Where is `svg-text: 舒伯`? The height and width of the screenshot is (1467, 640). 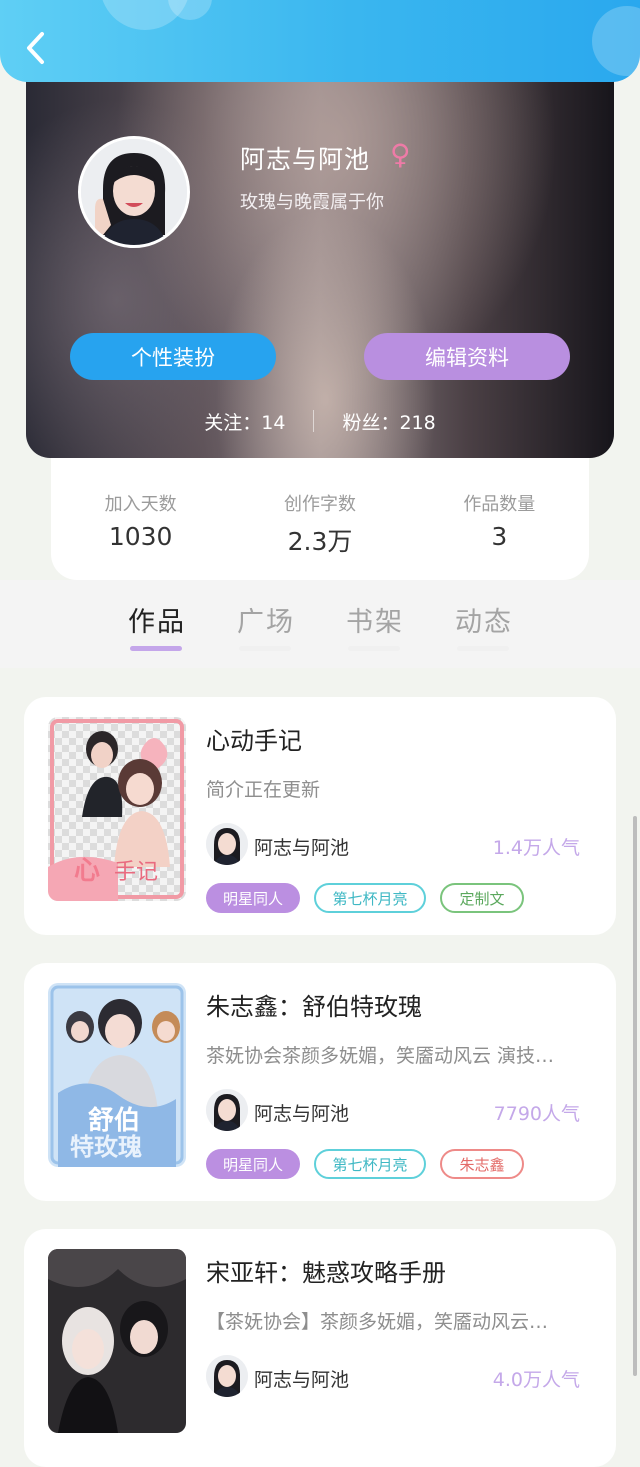
svg-text: 舒伯 is located at coordinates (114, 1120).